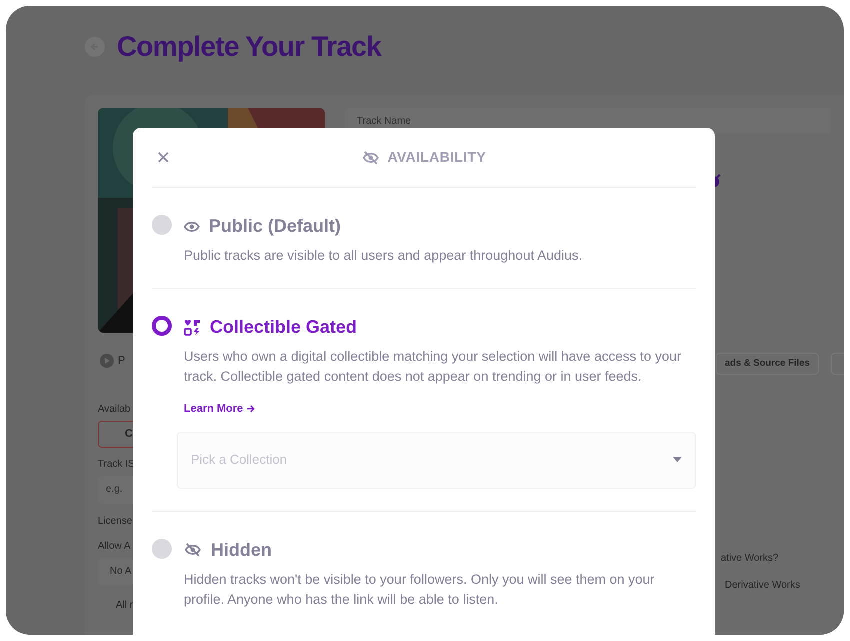 This screenshot has height=641, width=850. I want to click on derivative-value: Derivative Works, so click(762, 586).